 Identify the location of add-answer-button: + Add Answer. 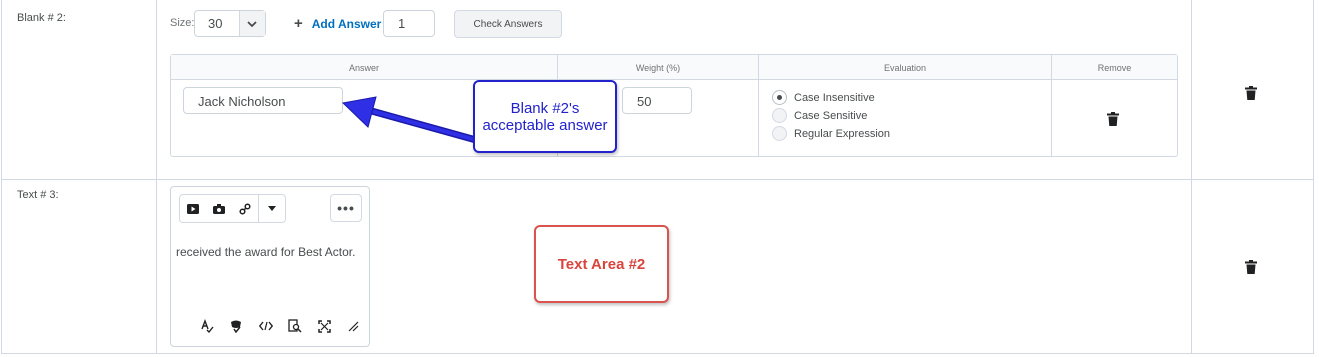
(337, 23).